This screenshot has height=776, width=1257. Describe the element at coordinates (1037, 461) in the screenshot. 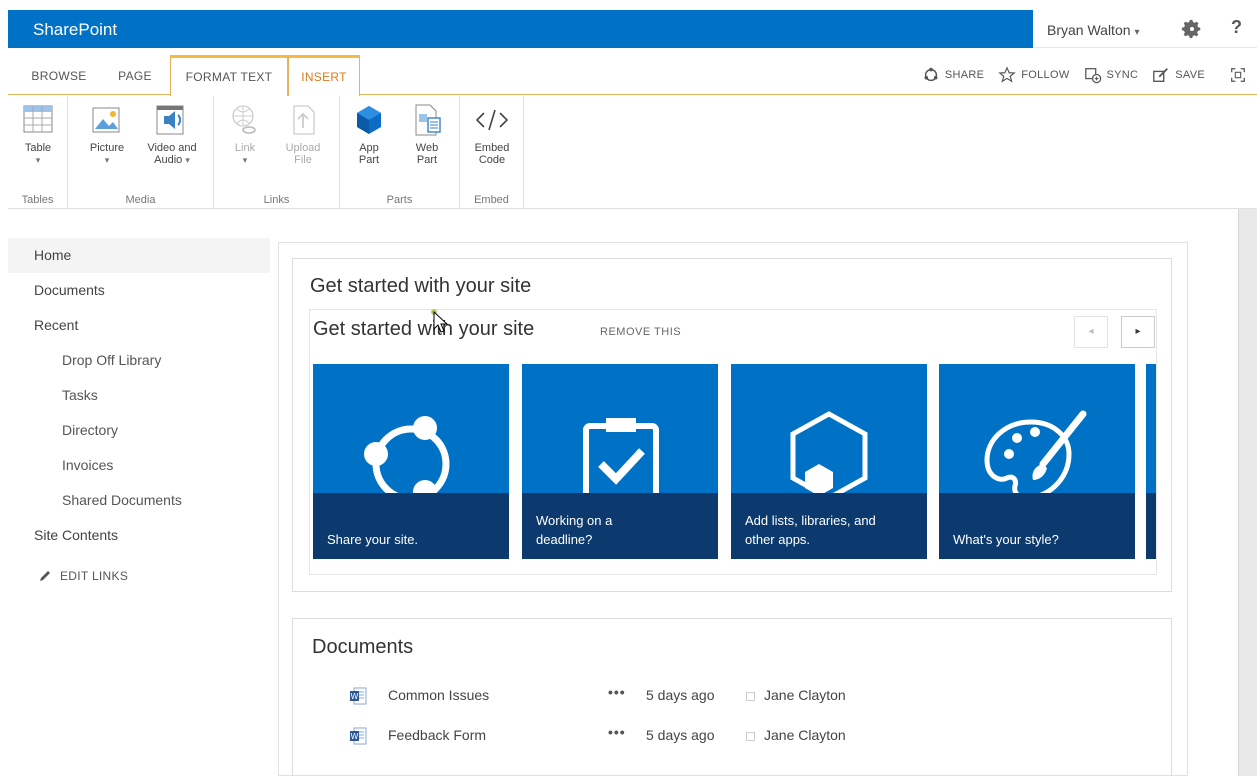

I see `tile-whats-your-style: What's your style?` at that location.